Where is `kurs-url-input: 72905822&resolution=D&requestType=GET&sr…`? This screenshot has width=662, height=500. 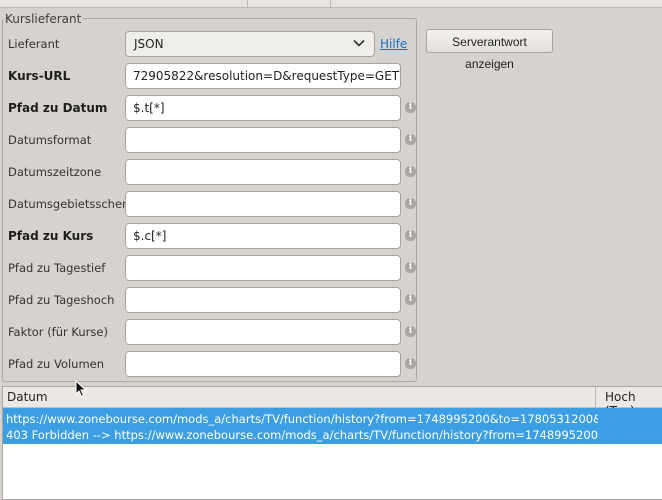
kurs-url-input: 72905822&resolution=D&requestType=GET&sr… is located at coordinates (263, 76).